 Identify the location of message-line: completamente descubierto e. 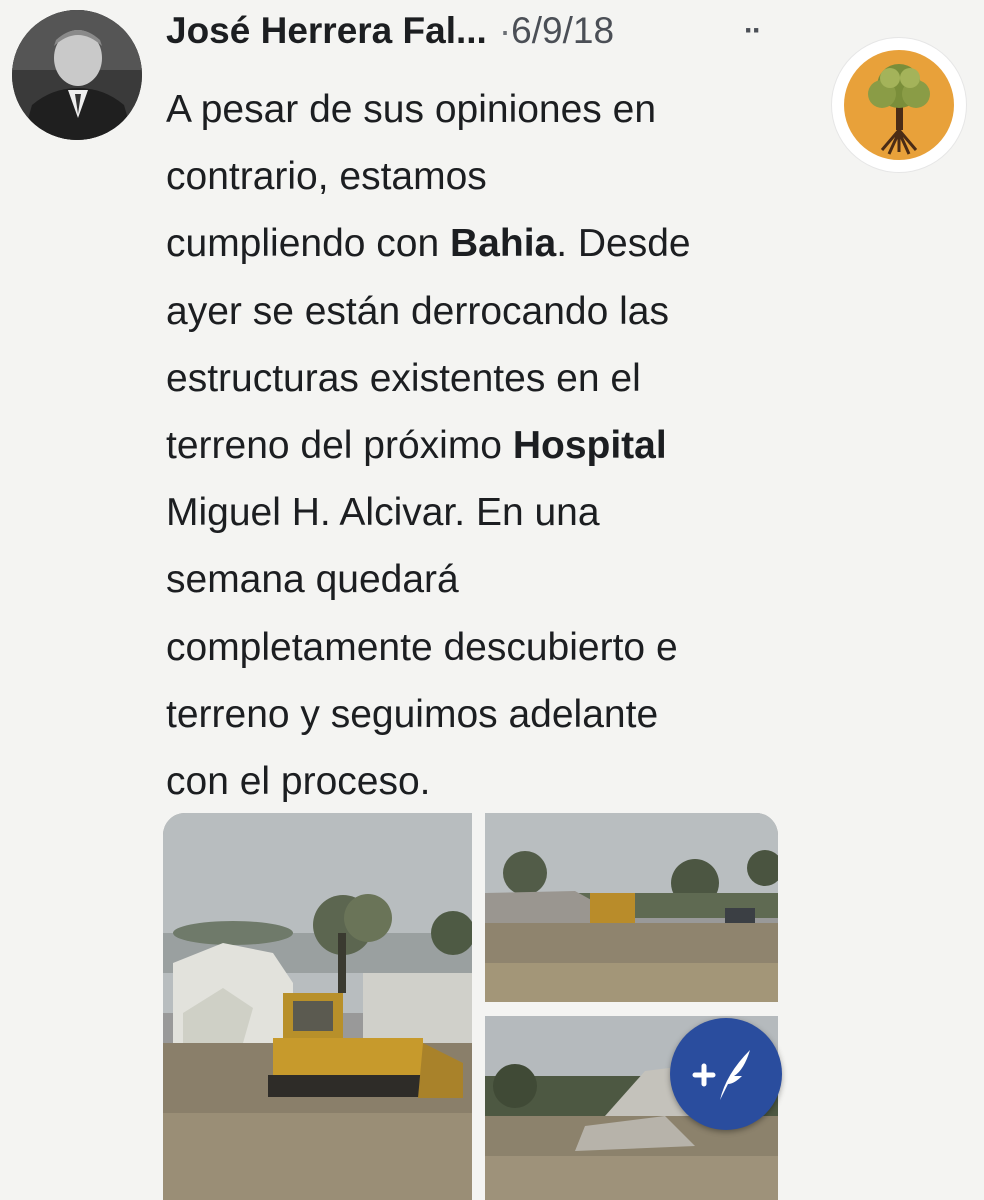
(422, 647).